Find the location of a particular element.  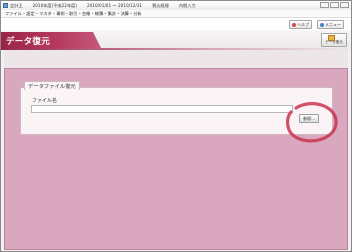

file-name-label: ファイル名 is located at coordinates (45, 101).